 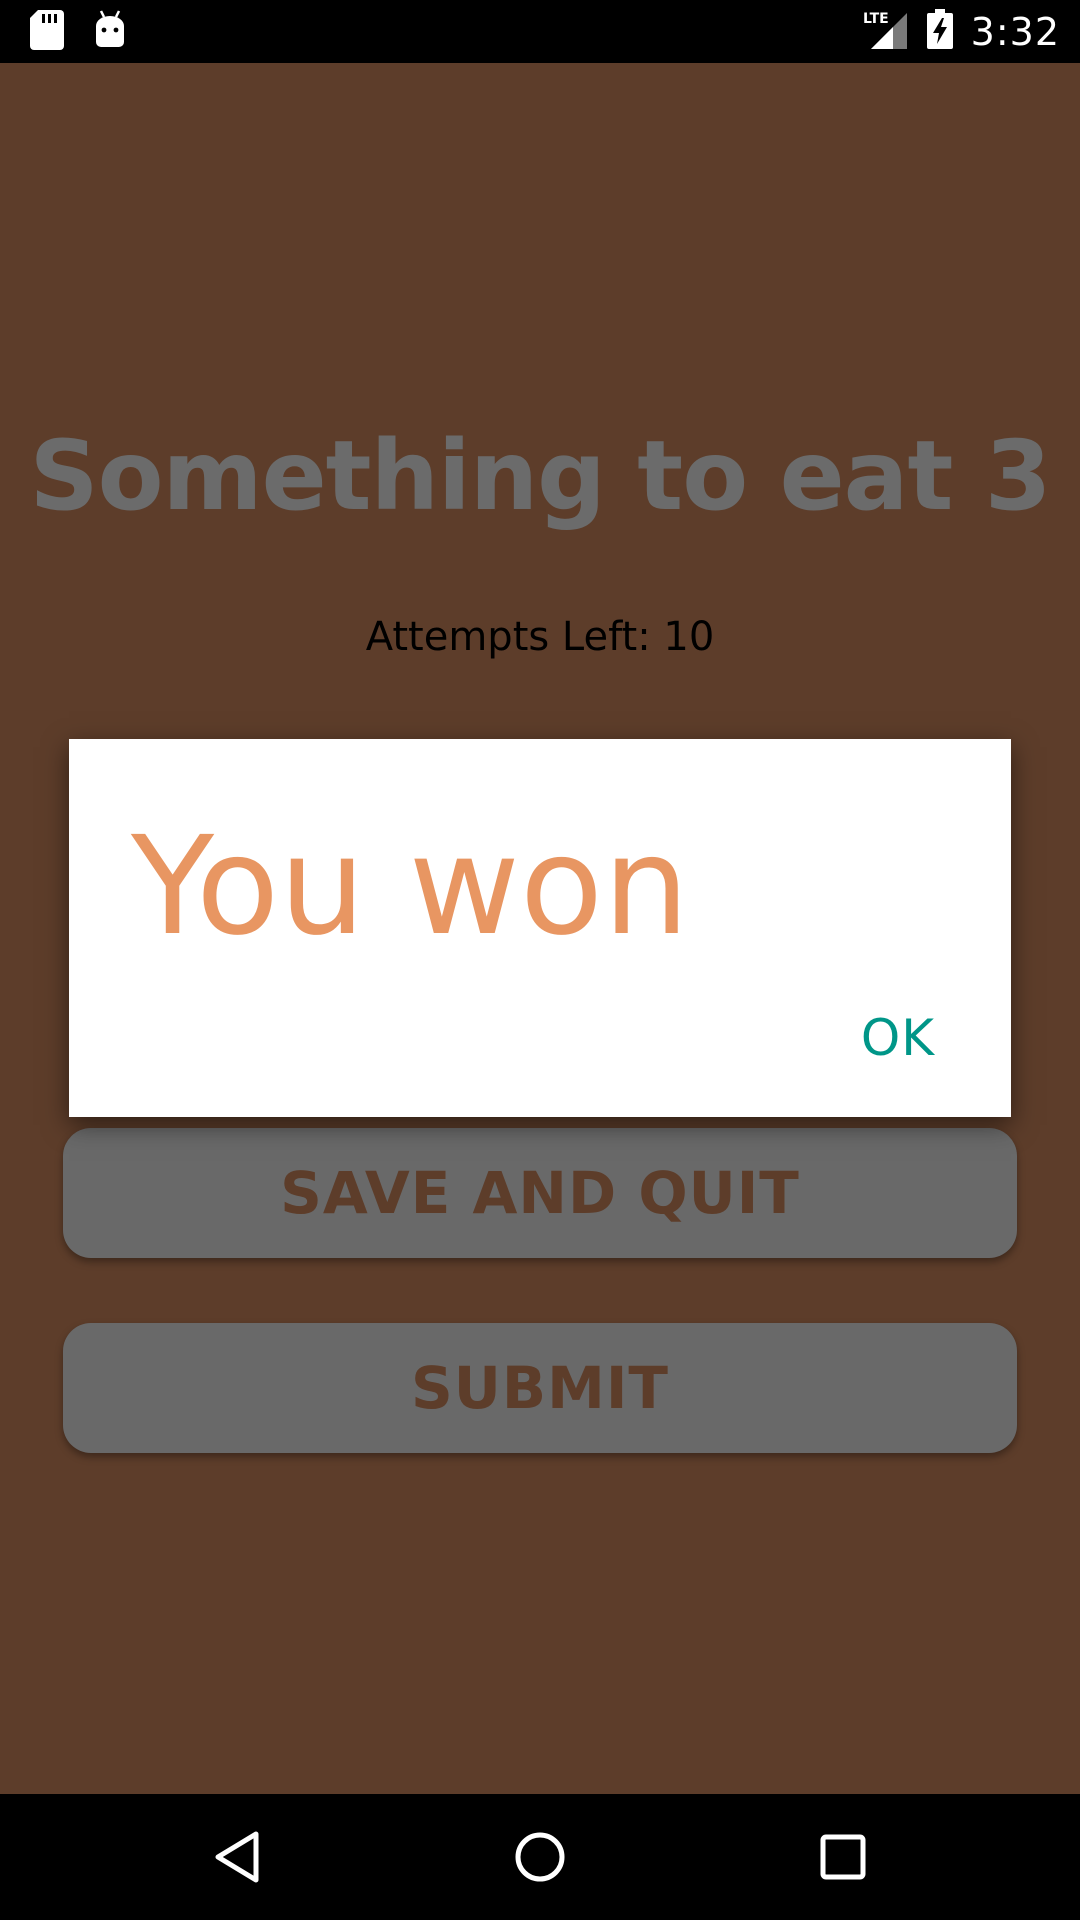 What do you see at coordinates (939, 31) in the screenshot?
I see `battery-charging-icon` at bounding box center [939, 31].